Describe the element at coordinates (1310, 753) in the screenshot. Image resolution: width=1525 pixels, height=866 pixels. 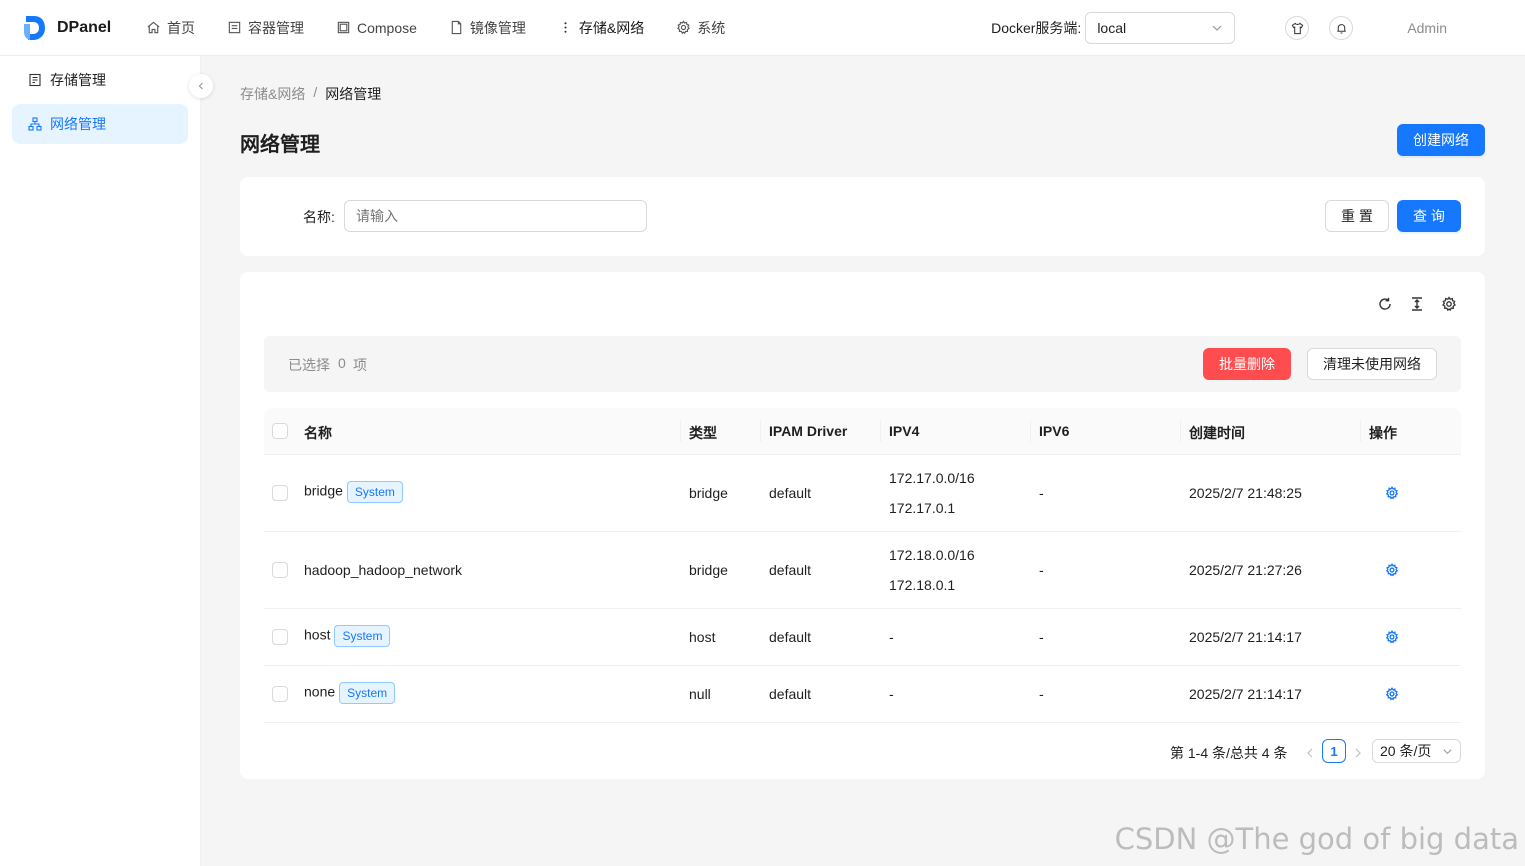
I see `prev-page-icon` at that location.